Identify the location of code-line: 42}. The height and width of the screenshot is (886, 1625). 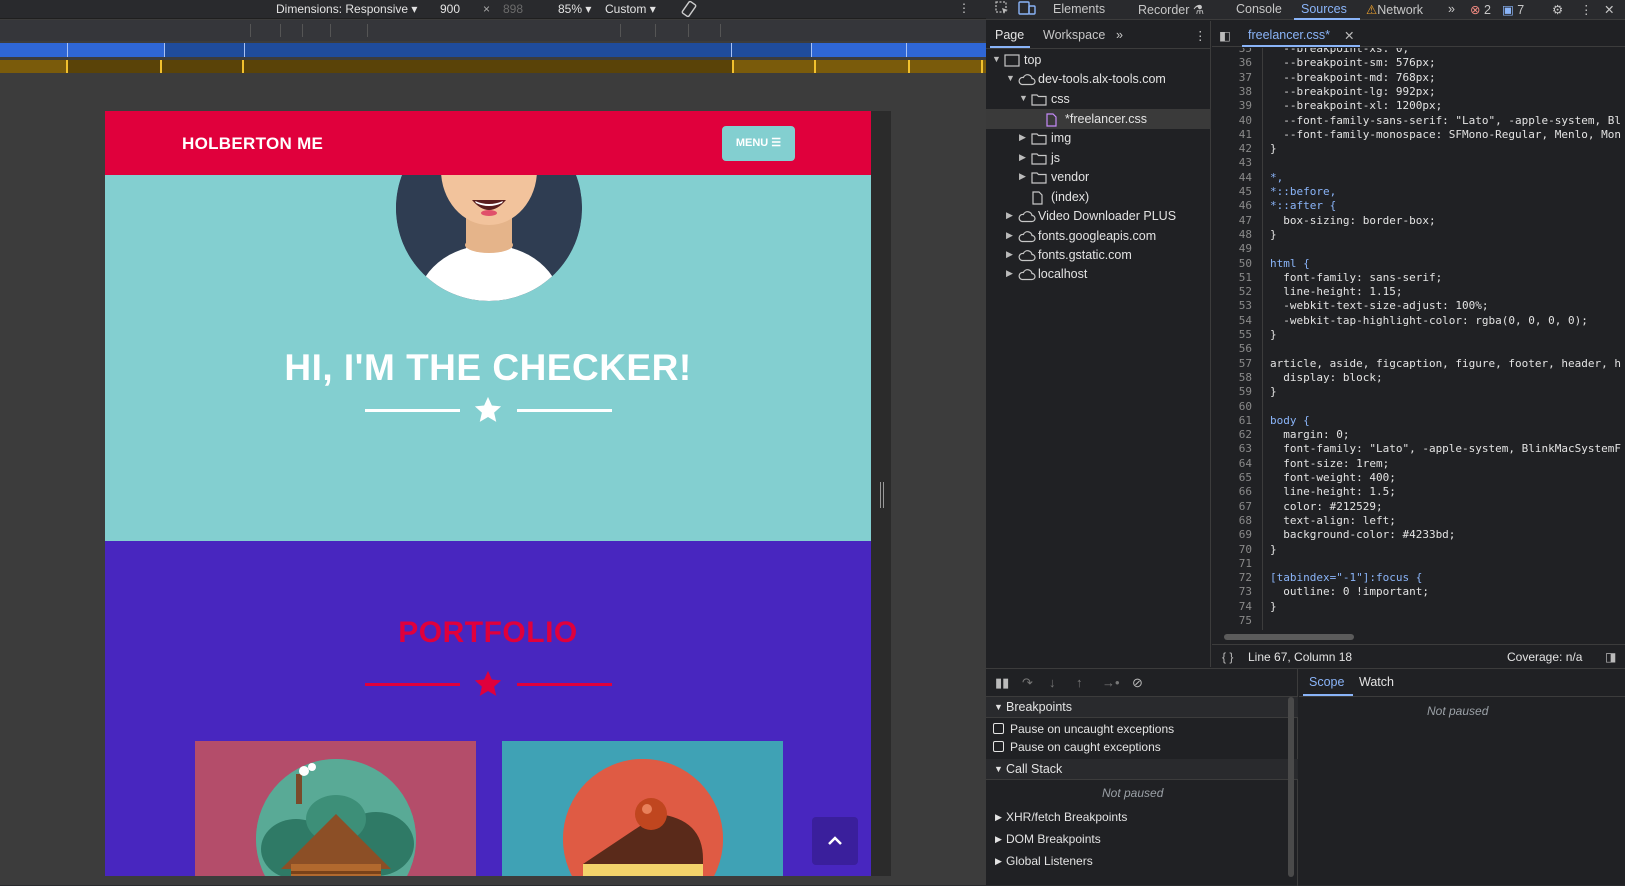
(1418, 149).